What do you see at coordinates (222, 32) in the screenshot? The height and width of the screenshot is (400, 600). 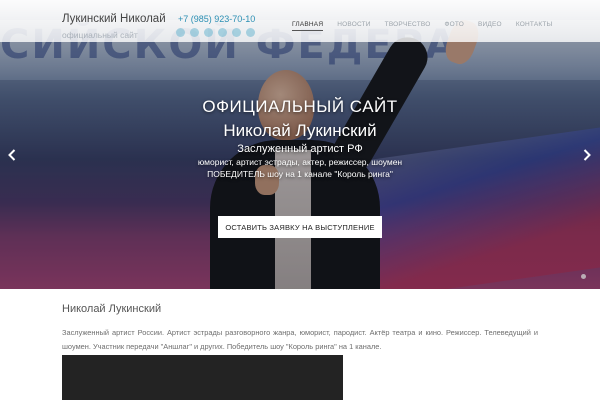 I see `odnoklassniki-icon` at bounding box center [222, 32].